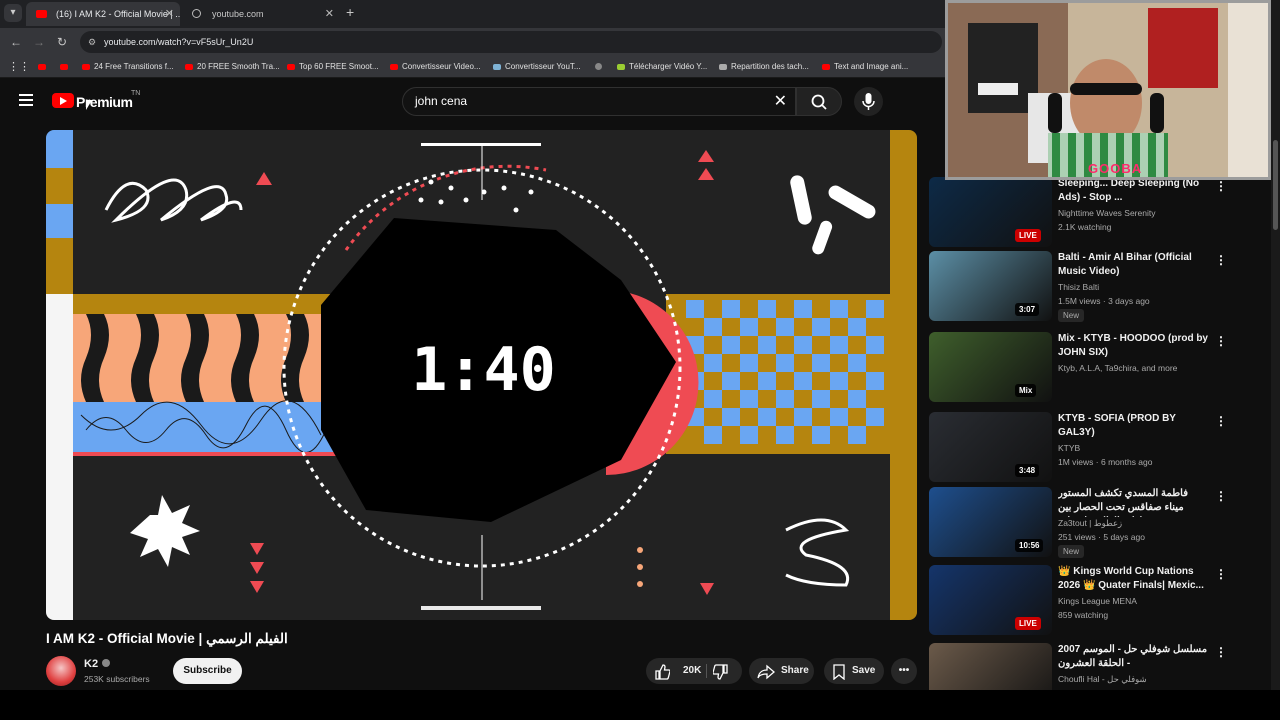 The image size is (1280, 720). I want to click on subscriber-count: 253K subscribers, so click(117, 679).